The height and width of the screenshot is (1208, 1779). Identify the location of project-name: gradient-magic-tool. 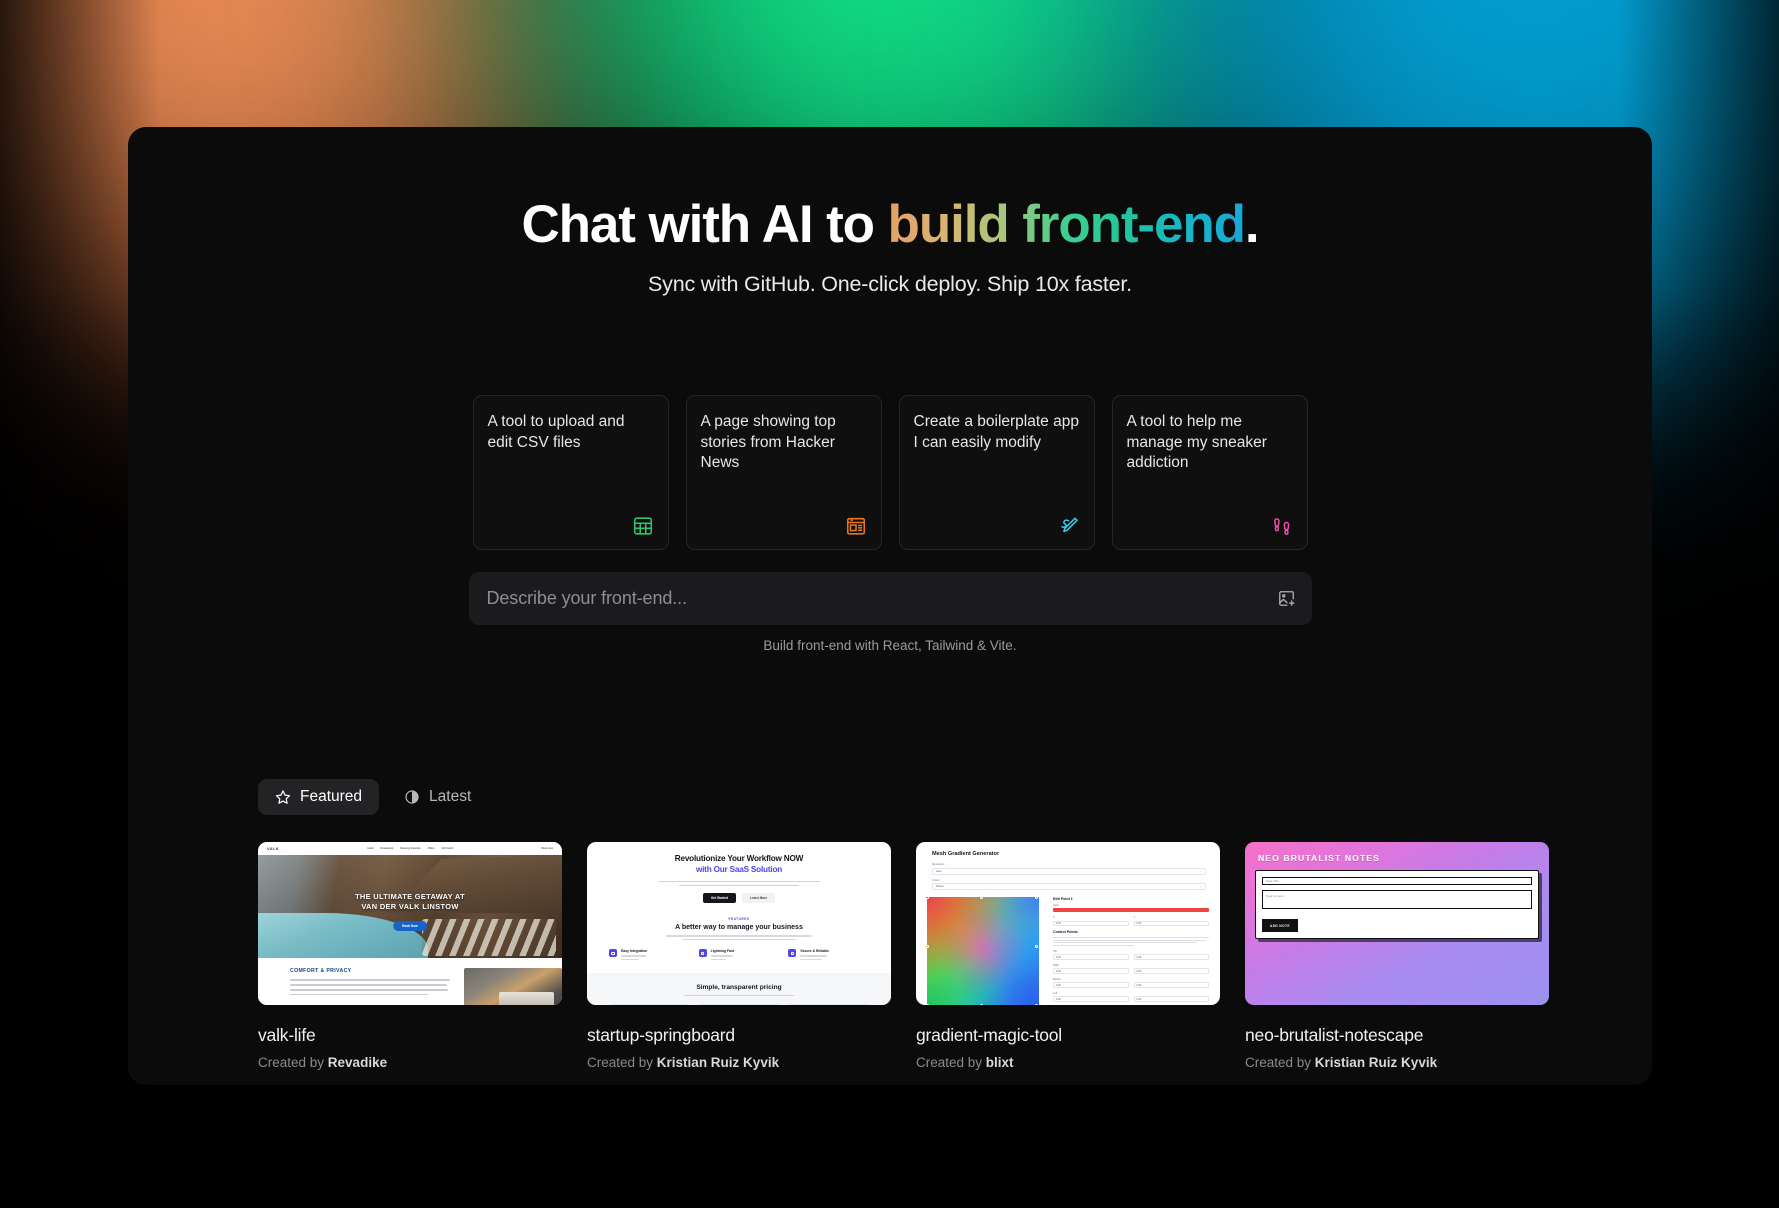
(989, 1035).